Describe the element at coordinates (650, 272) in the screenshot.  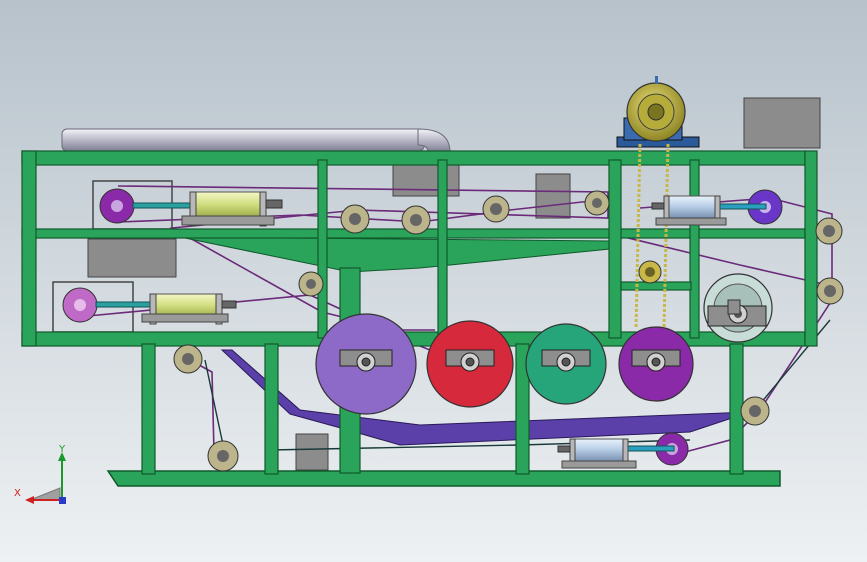
I see `sprocket-hub` at that location.